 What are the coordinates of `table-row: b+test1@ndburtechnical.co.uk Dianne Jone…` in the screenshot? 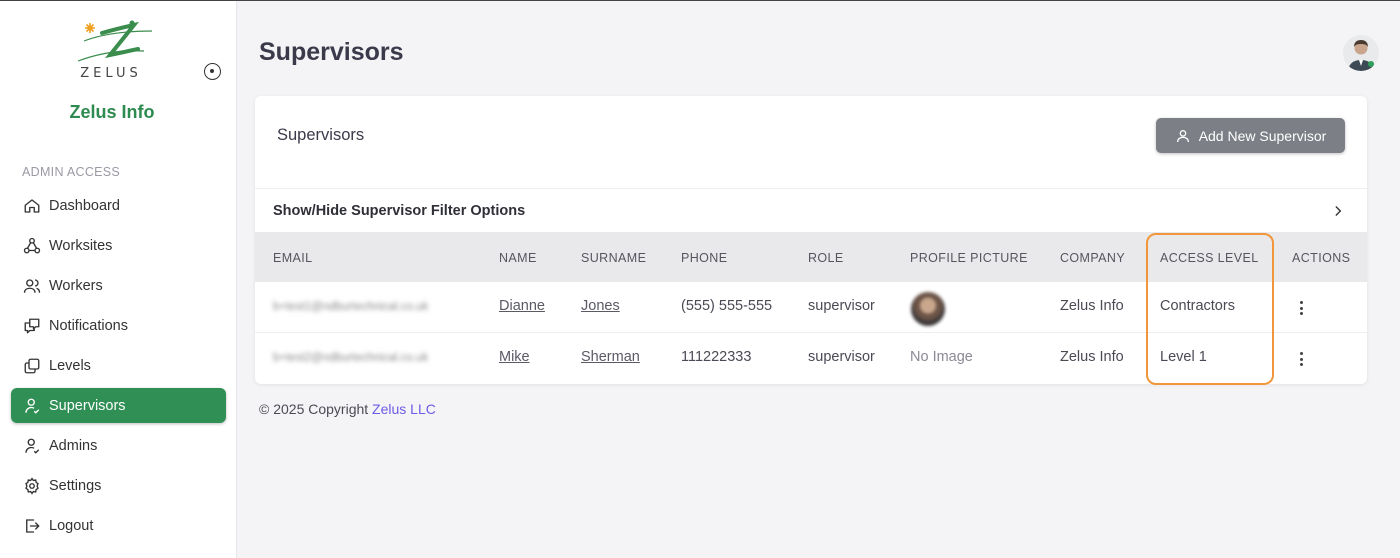 It's located at (811, 307).